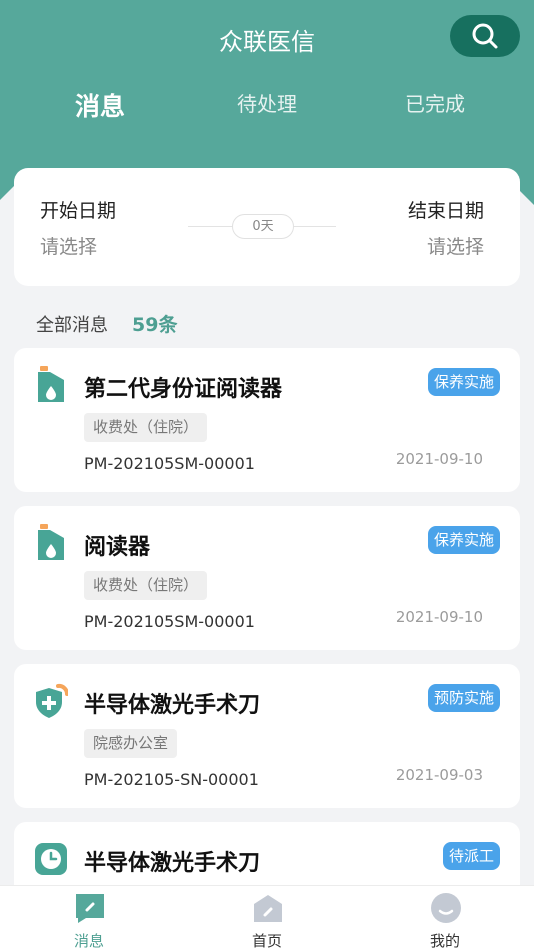  What do you see at coordinates (263, 226) in the screenshot?
I see `days-count-badge: 0天` at bounding box center [263, 226].